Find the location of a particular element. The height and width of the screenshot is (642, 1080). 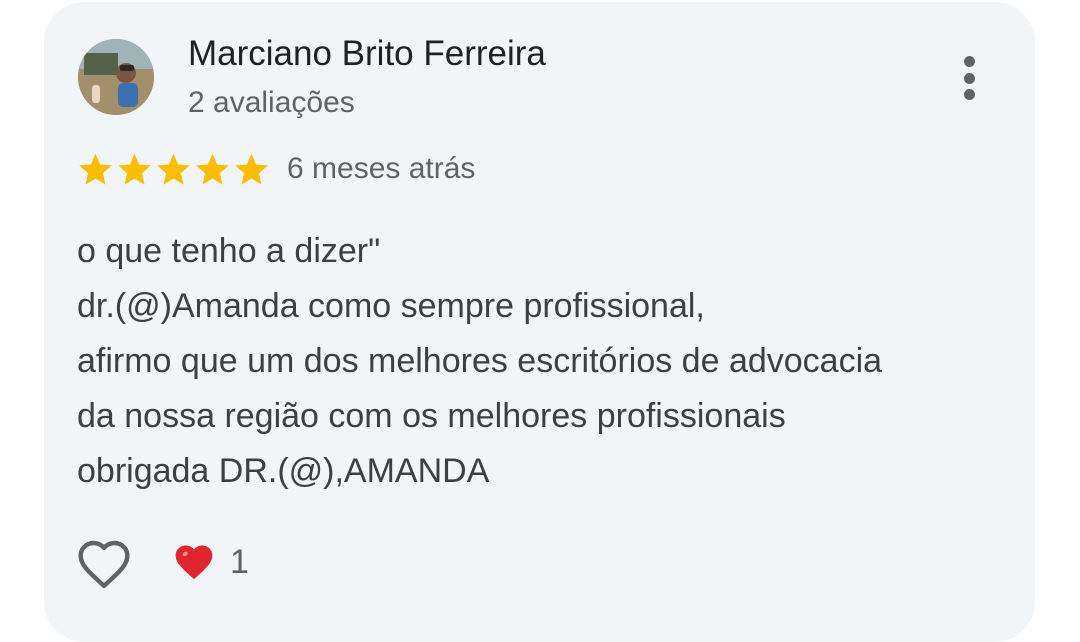

review-time: 6 meses atrás is located at coordinates (381, 168).